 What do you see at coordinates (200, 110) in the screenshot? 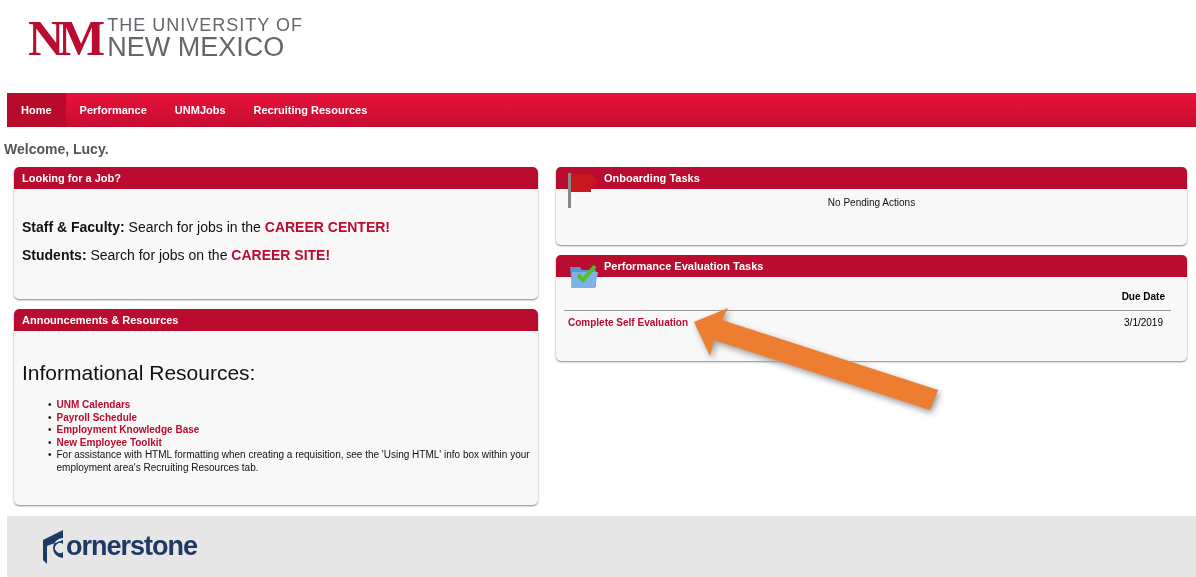
I see `nav-tab: UNMJobs` at bounding box center [200, 110].